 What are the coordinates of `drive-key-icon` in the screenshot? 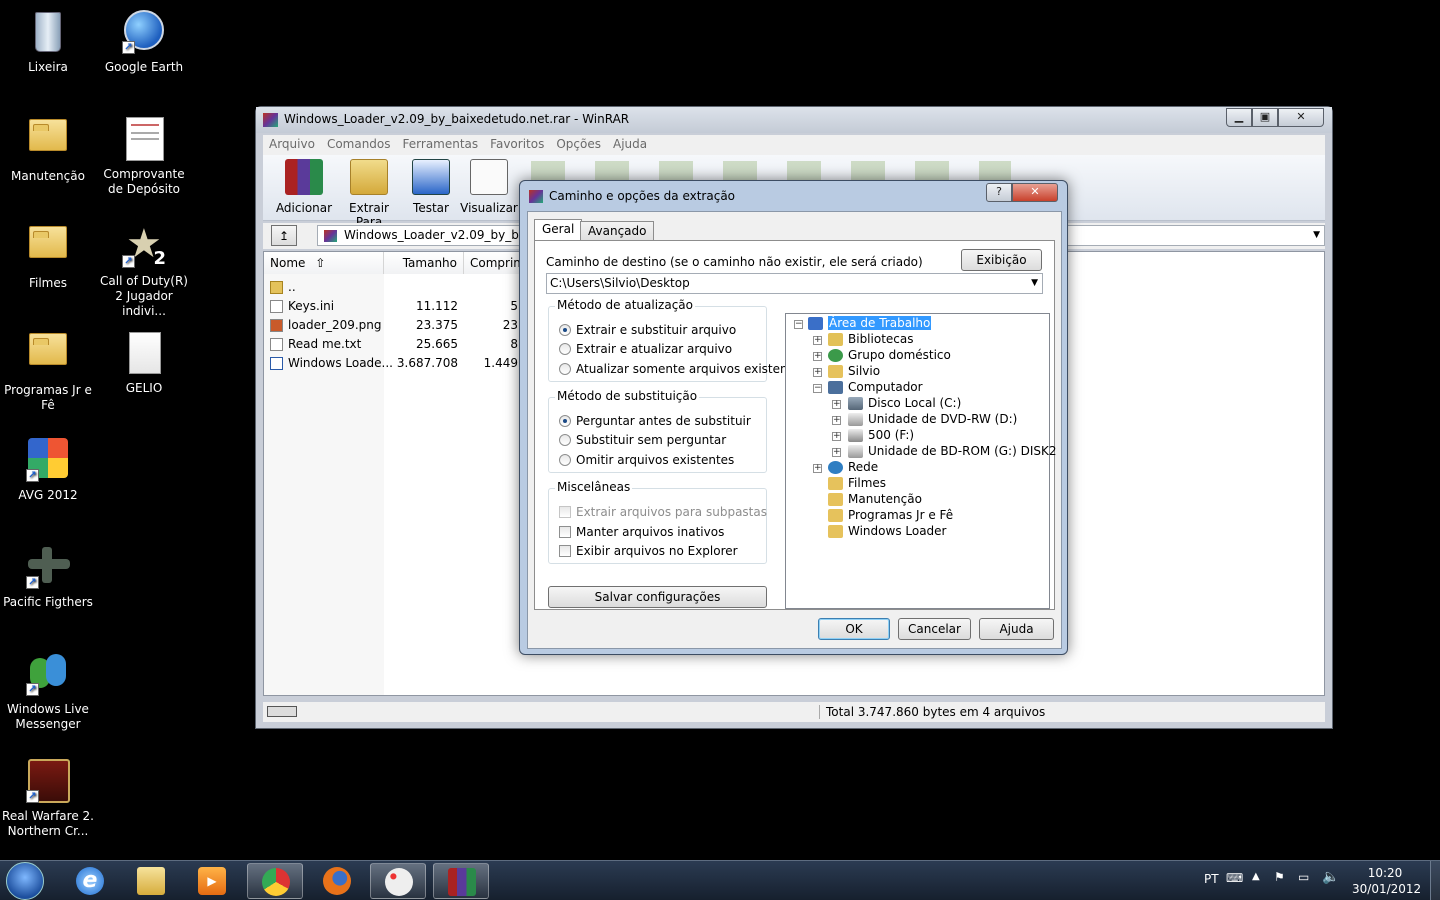 It's located at (282, 711).